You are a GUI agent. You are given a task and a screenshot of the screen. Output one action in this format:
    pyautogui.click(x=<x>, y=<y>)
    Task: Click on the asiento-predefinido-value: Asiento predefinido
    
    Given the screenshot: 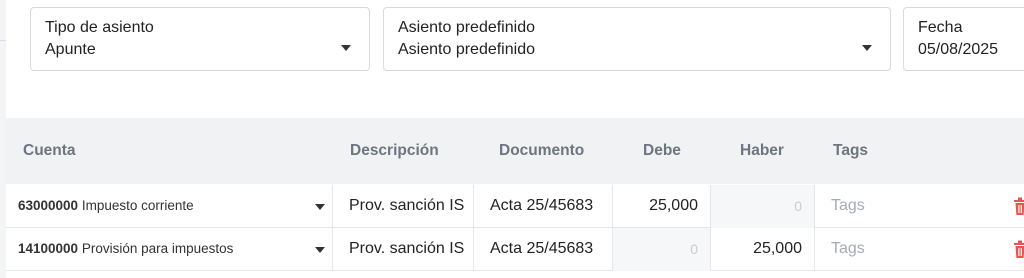 What is the action you would take?
    pyautogui.click(x=466, y=49)
    